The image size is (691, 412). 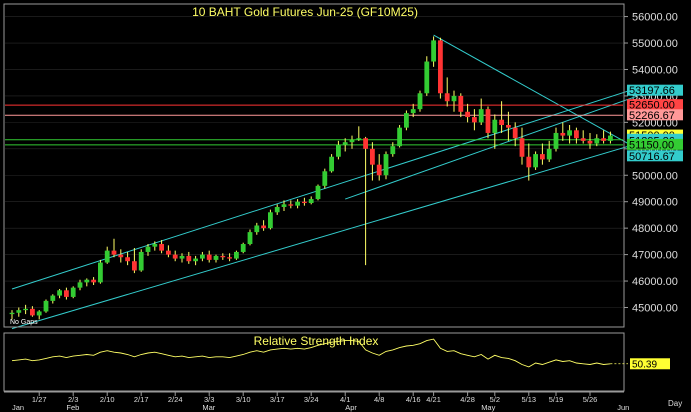 What do you see at coordinates (655, 308) in the screenshot?
I see `y-tick-label: 45000.00` at bounding box center [655, 308].